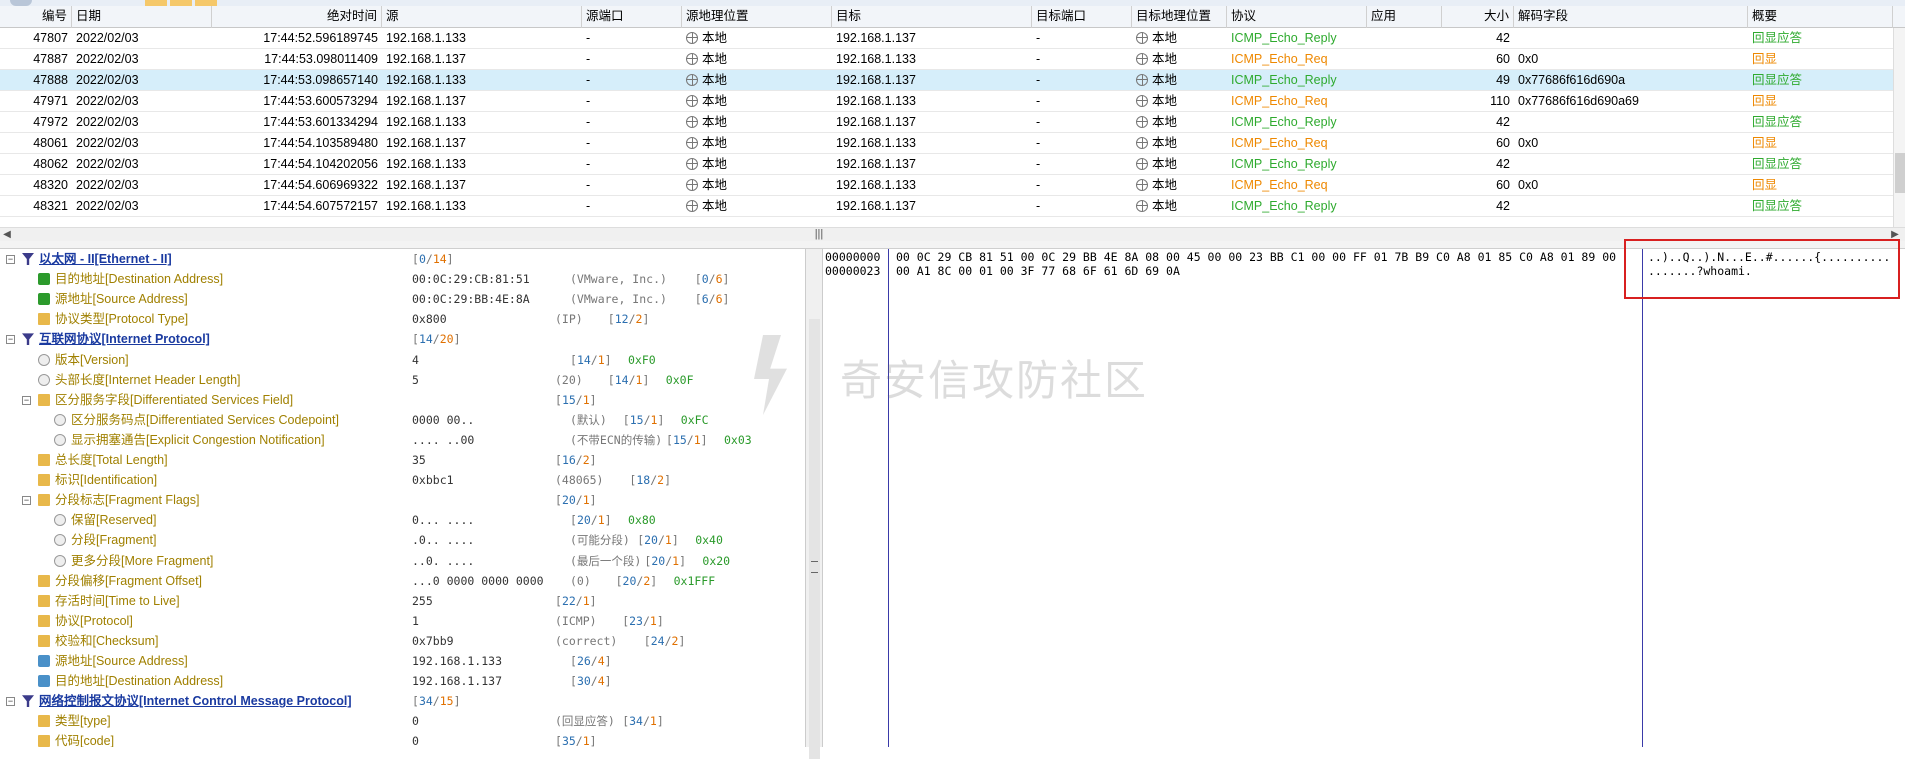 The width and height of the screenshot is (1905, 759). What do you see at coordinates (85, 740) in the screenshot?
I see `tree-label: 代码[code]` at bounding box center [85, 740].